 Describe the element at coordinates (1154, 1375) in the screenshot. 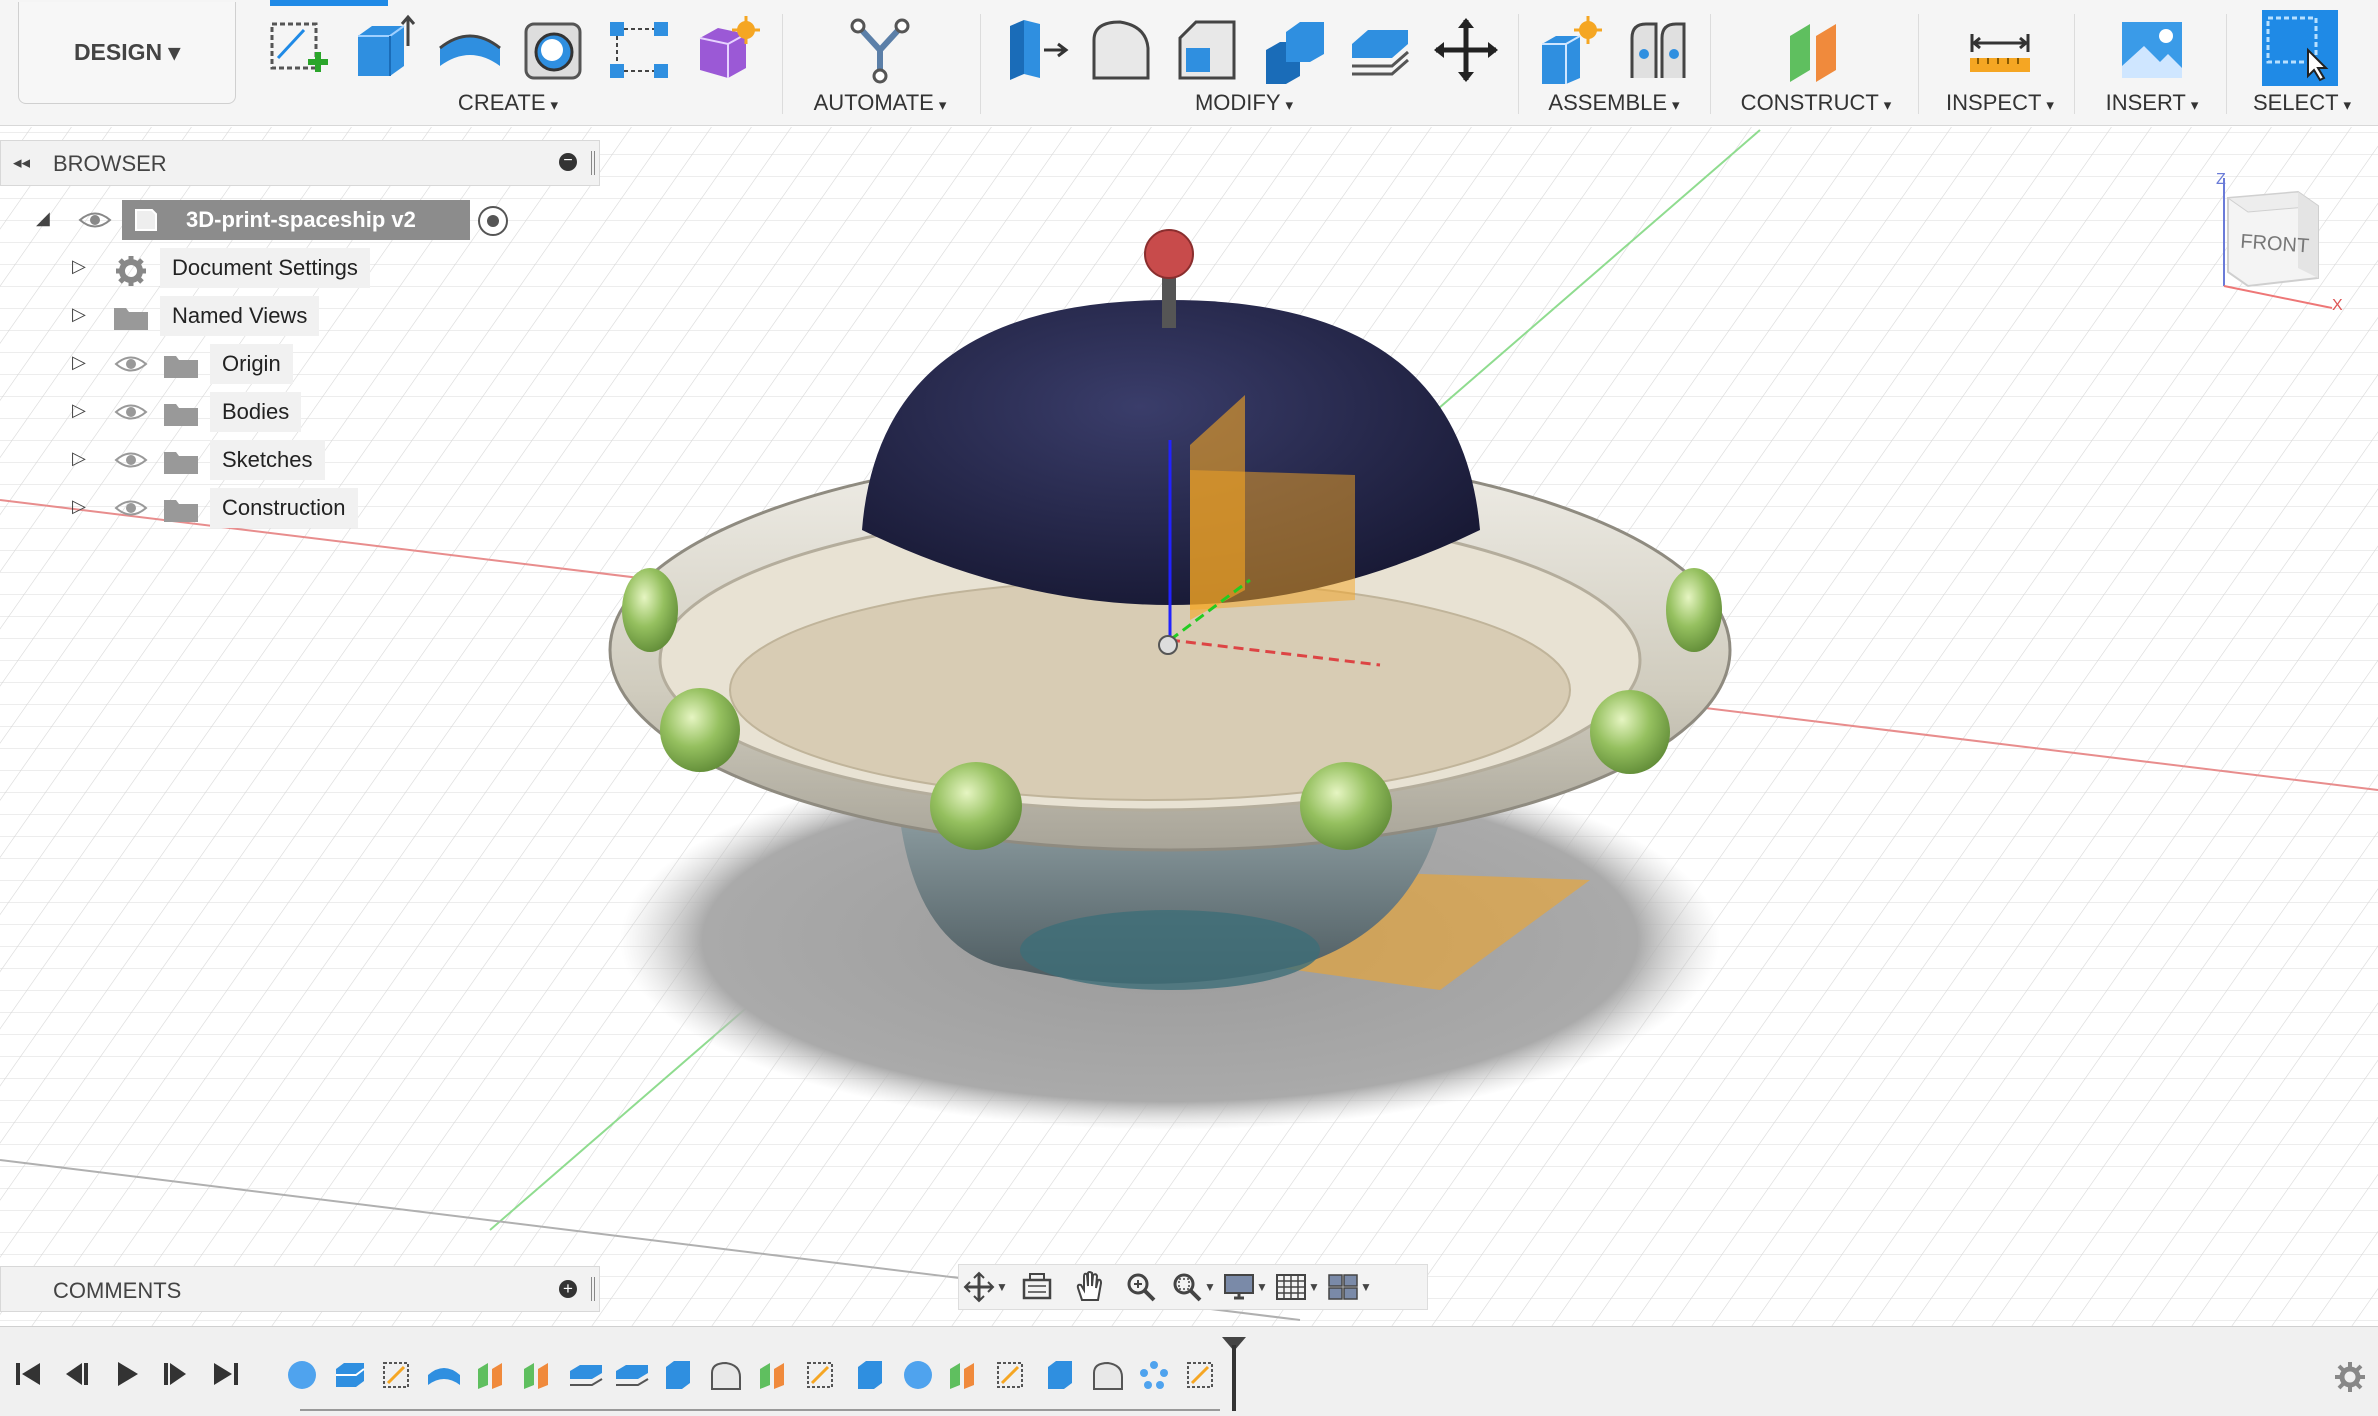

I see `timeline-feature-pattern` at that location.